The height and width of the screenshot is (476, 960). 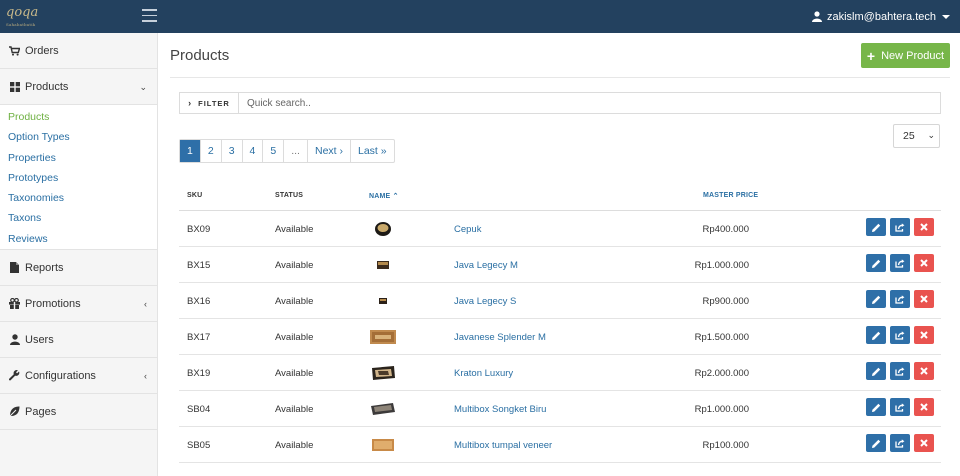 What do you see at coordinates (380, 196) in the screenshot?
I see `col-name: NAME` at bounding box center [380, 196].